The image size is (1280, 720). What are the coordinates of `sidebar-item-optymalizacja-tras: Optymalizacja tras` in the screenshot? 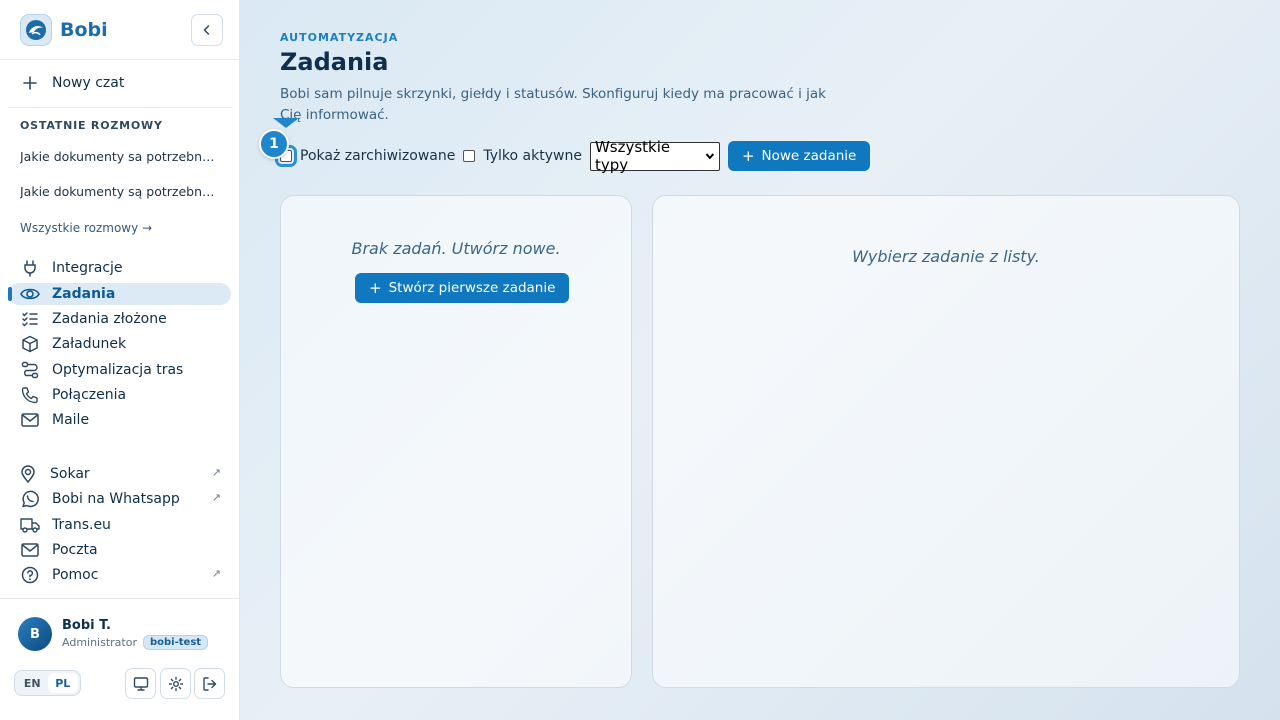 It's located at (119, 370).